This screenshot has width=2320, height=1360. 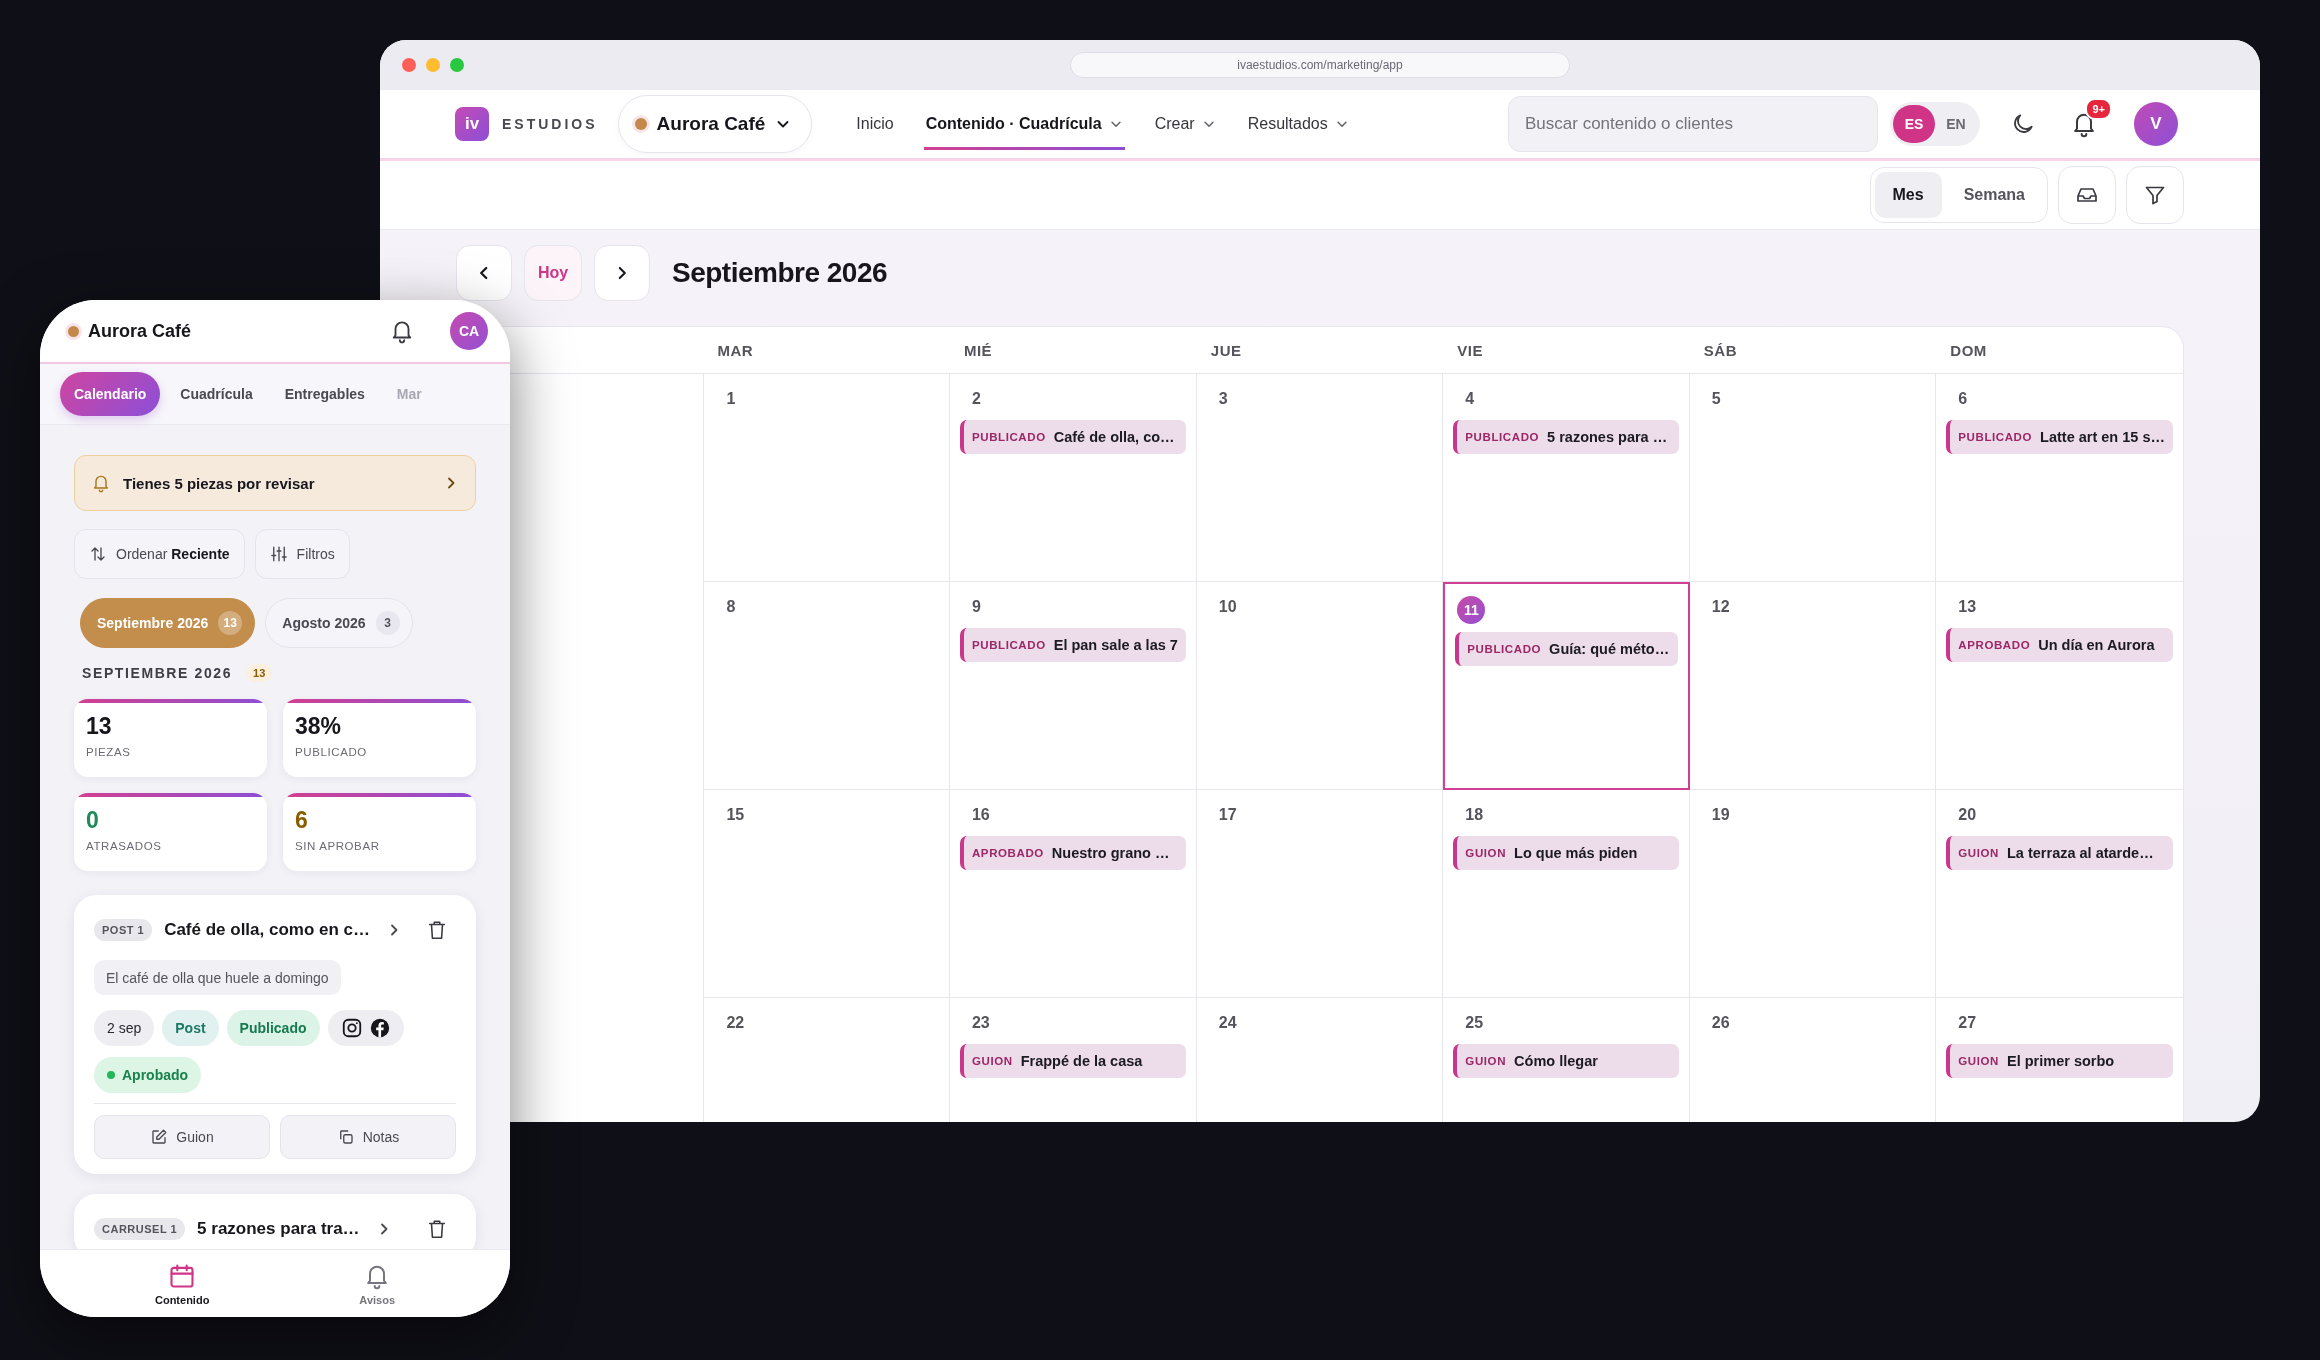 I want to click on piece-tag: CARRUSEL 1, so click(x=140, y=1229).